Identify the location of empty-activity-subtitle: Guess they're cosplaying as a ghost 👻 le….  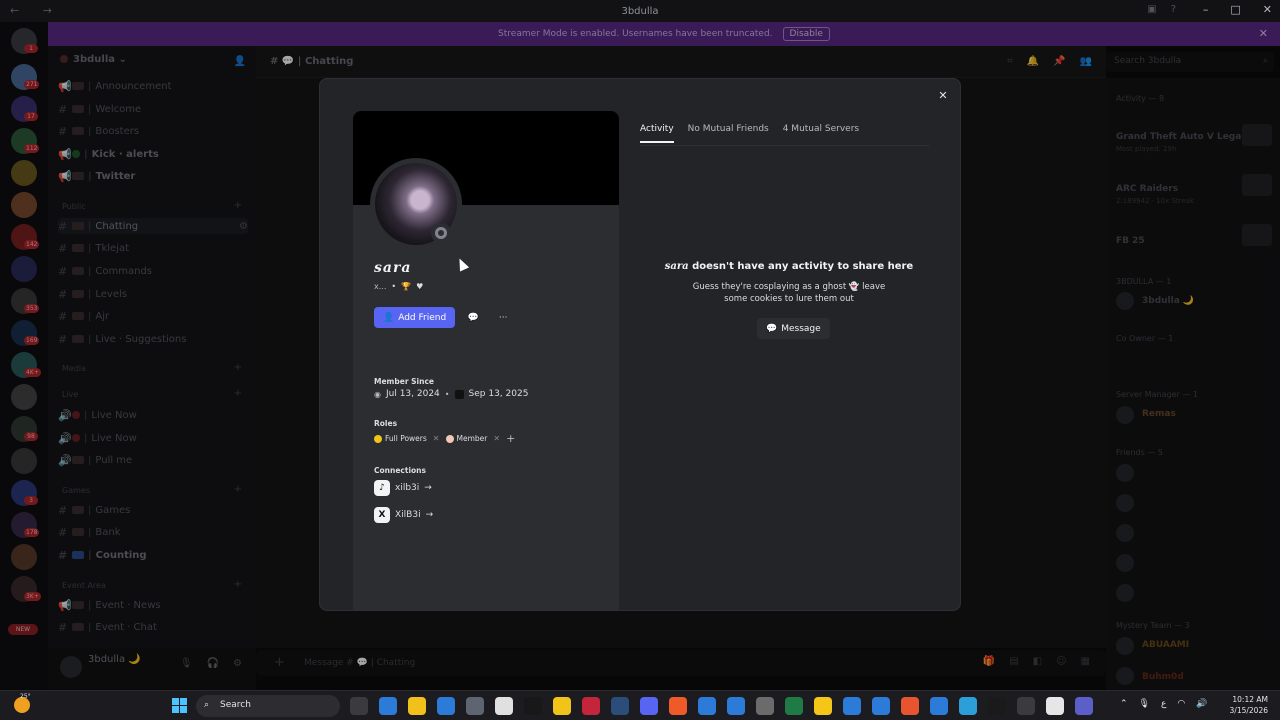
(789, 293).